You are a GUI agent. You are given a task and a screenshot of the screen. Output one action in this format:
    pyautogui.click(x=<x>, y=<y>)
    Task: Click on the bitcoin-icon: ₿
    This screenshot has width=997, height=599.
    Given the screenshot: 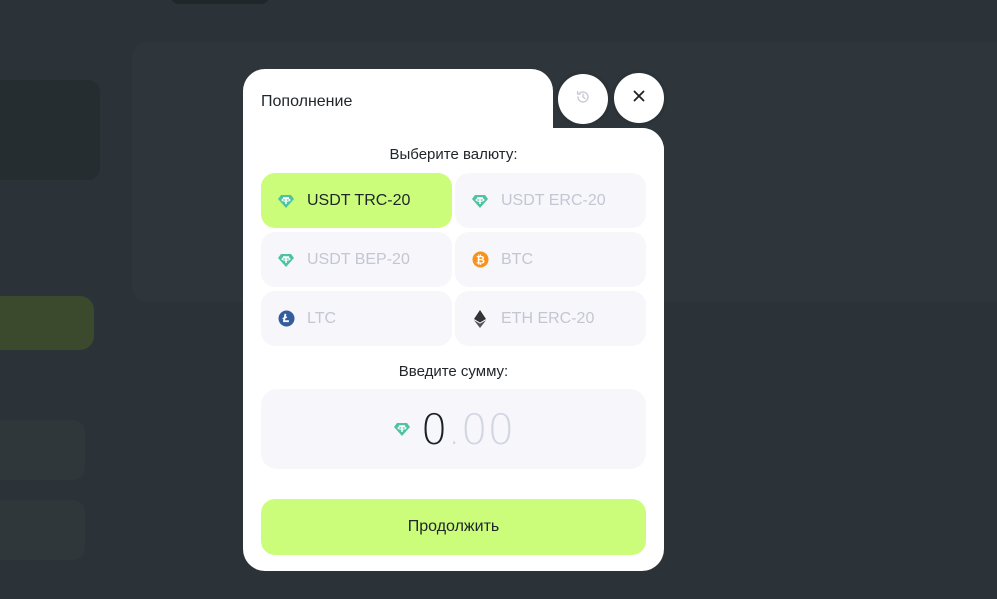 What is the action you would take?
    pyautogui.click(x=480, y=260)
    